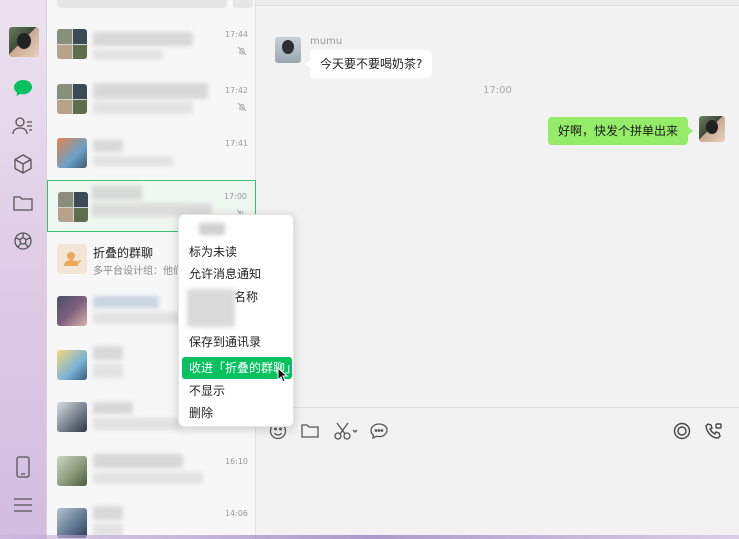 This screenshot has height=539, width=739. I want to click on chat-row: 17:44, so click(151, 50).